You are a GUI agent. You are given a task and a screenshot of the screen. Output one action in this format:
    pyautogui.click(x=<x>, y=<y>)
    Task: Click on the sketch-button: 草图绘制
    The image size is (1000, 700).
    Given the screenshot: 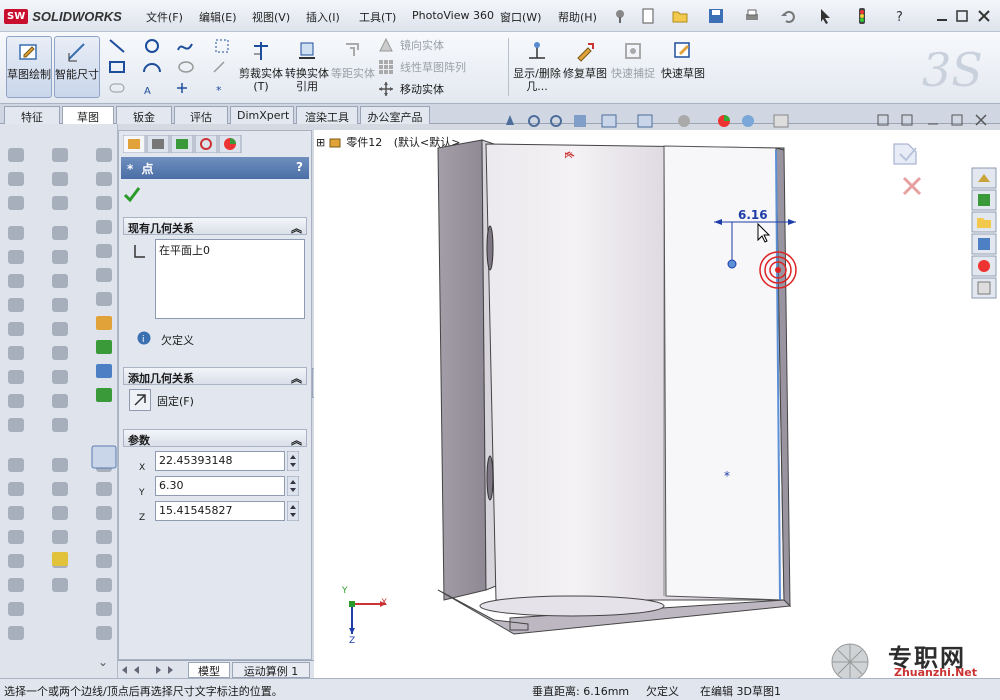 What is the action you would take?
    pyautogui.click(x=29, y=67)
    